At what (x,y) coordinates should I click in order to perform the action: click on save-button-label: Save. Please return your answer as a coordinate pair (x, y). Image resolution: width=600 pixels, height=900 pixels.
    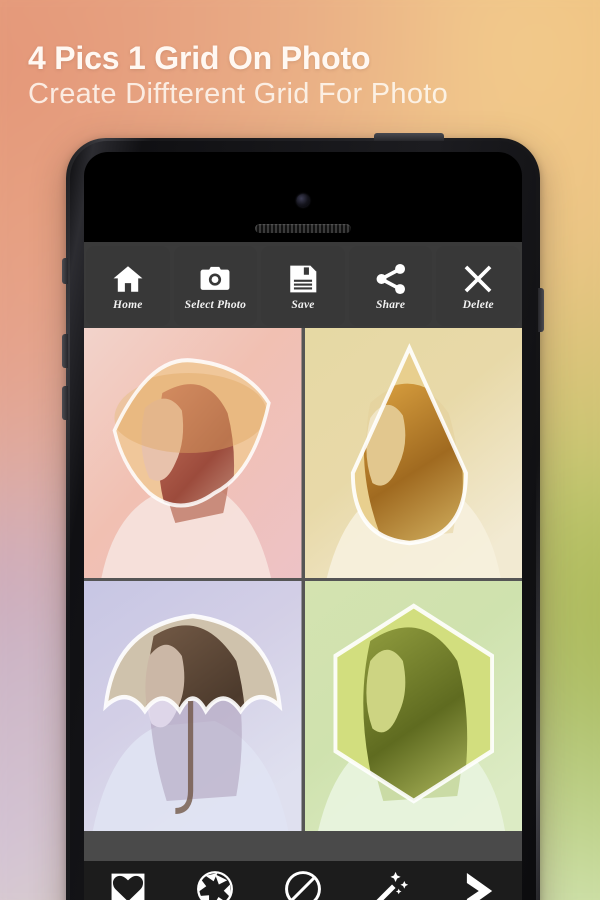
    Looking at the image, I should click on (303, 304).